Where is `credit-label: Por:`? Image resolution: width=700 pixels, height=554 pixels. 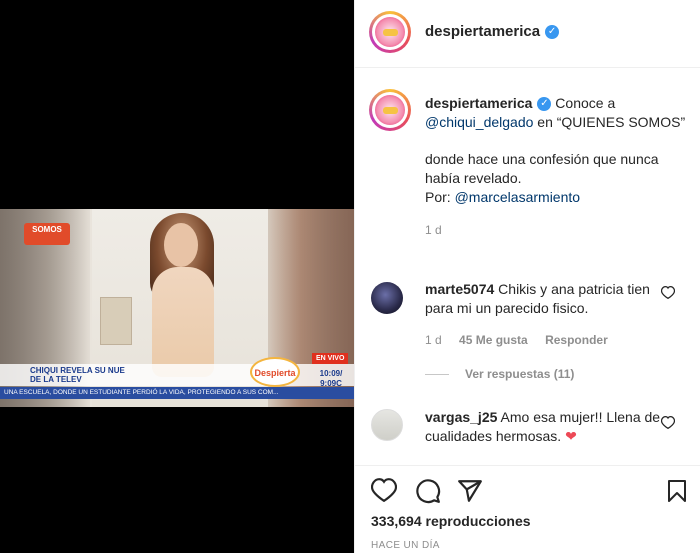
credit-label: Por: is located at coordinates (438, 197).